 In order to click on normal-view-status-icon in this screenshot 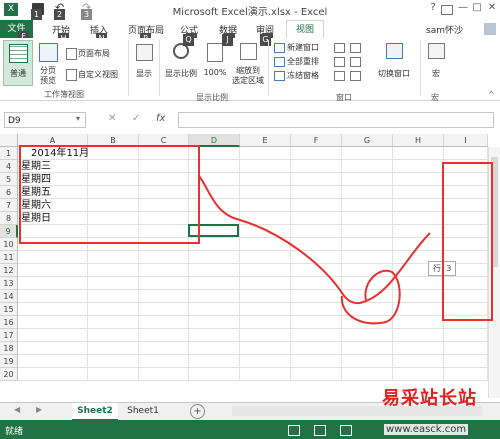, I will do `click(294, 430)`.